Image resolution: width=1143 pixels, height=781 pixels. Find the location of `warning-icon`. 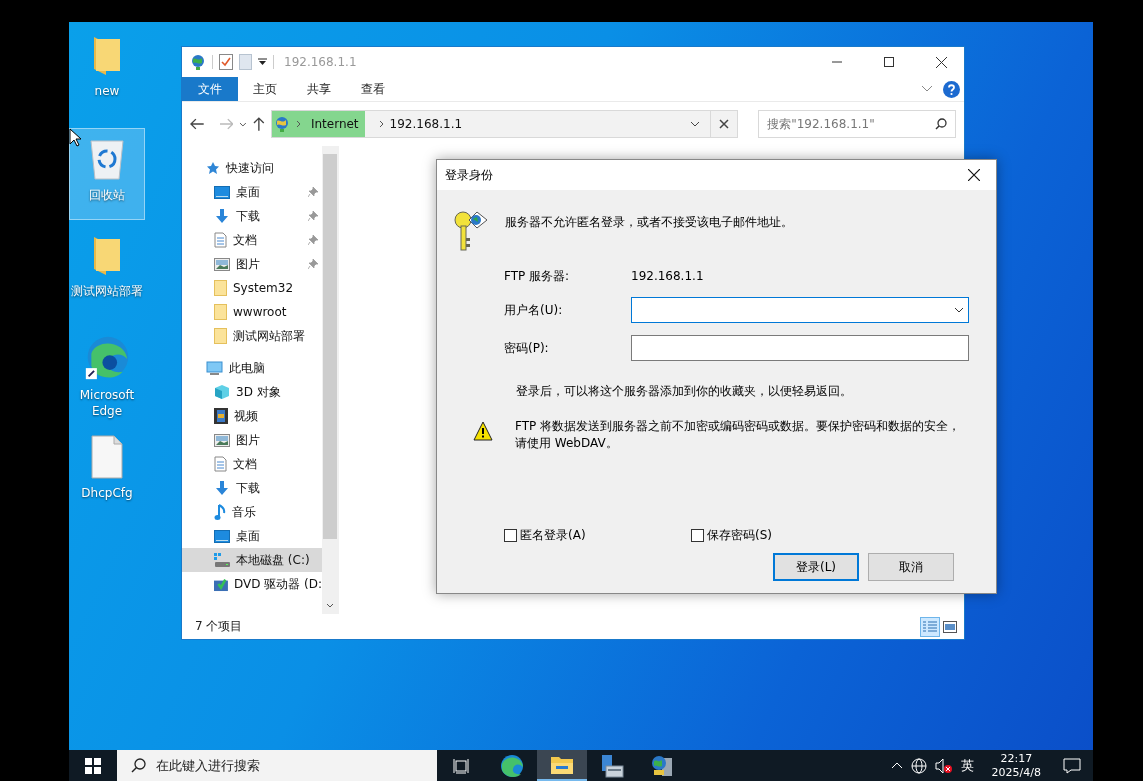

warning-icon is located at coordinates (483, 431).